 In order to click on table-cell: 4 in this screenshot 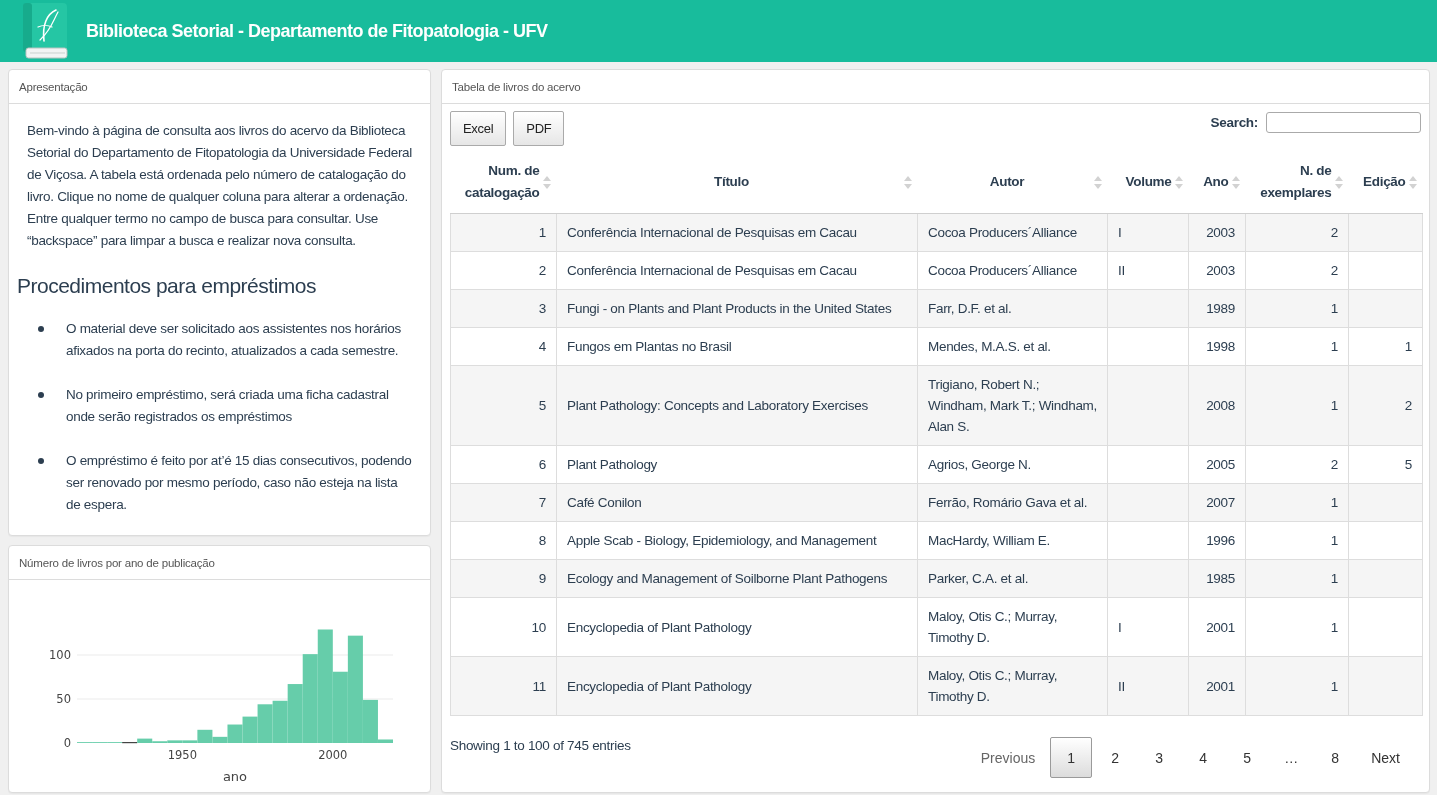, I will do `click(503, 346)`.